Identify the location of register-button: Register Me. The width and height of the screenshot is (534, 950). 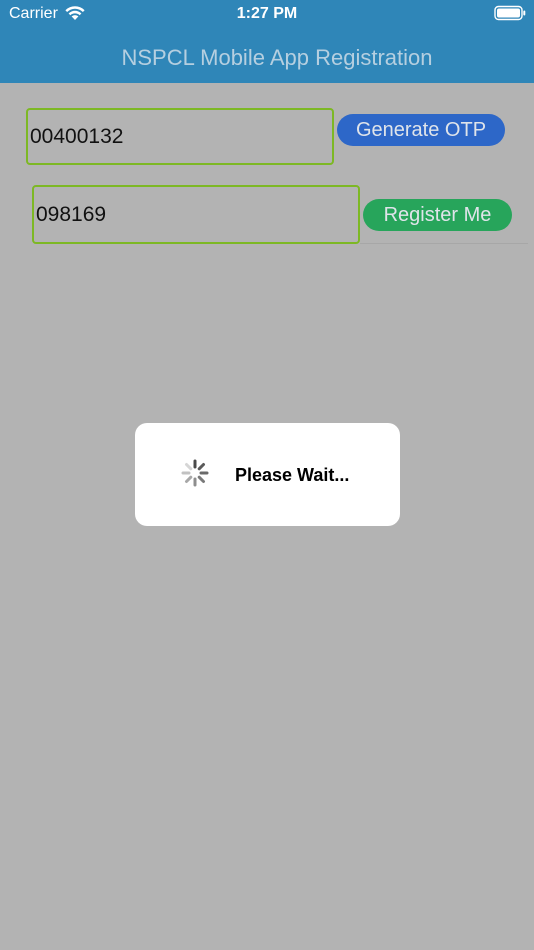
(437, 215).